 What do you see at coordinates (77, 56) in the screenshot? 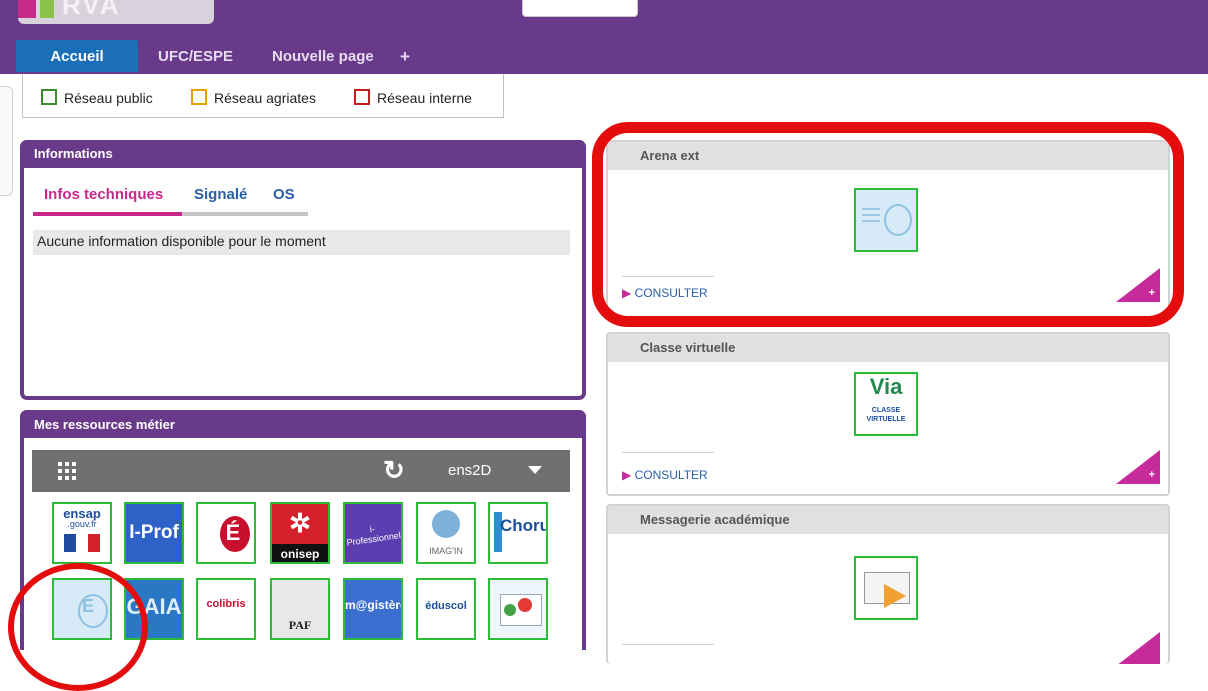
I see `tab-accueil: Accueil` at bounding box center [77, 56].